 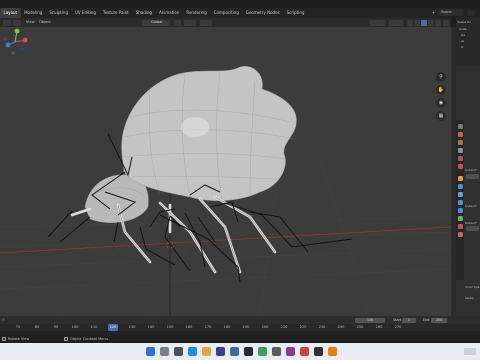 I want to click on ruler-tick-250: 250, so click(x=360, y=327).